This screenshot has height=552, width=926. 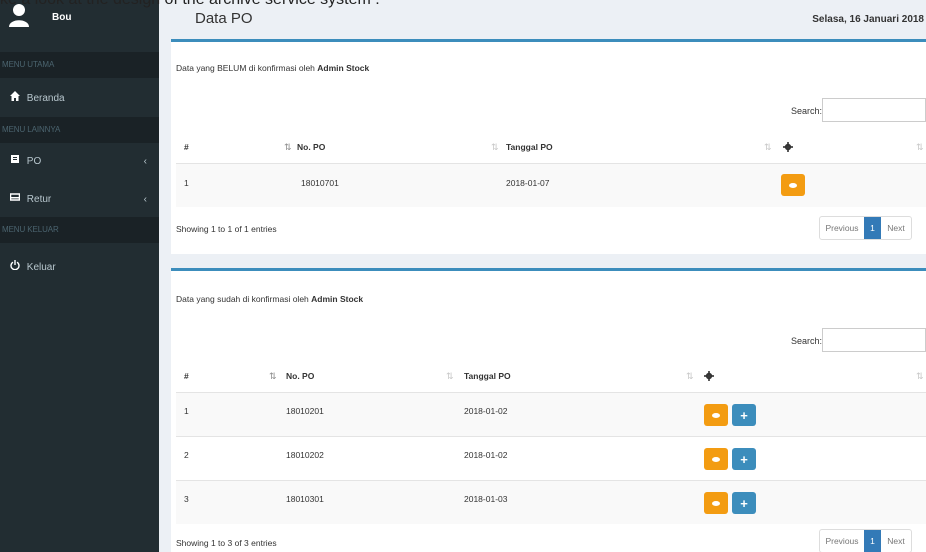 I want to click on table-row: 1 18010701 2018-01-07, so click(x=551, y=185).